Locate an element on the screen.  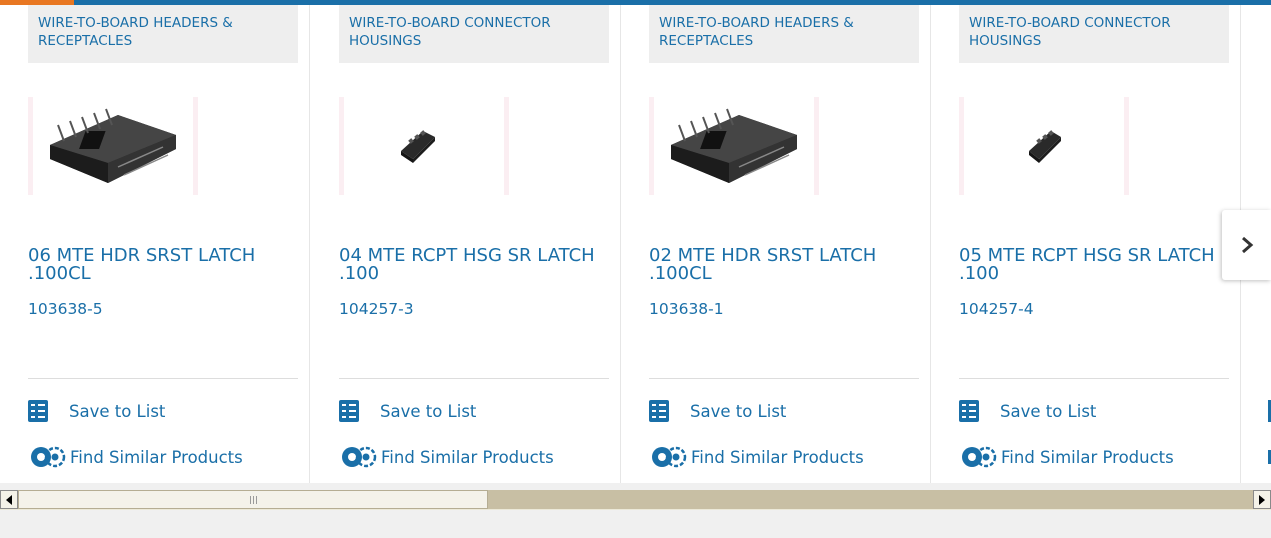
arrow-right-icon is located at coordinates (1262, 499).